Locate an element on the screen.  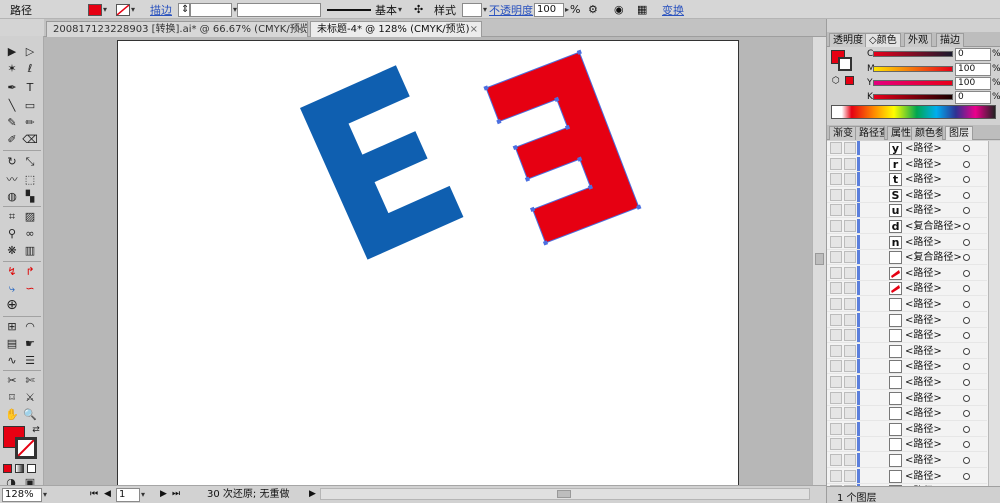
layer-row: n <路径> is located at coordinates (907, 242).